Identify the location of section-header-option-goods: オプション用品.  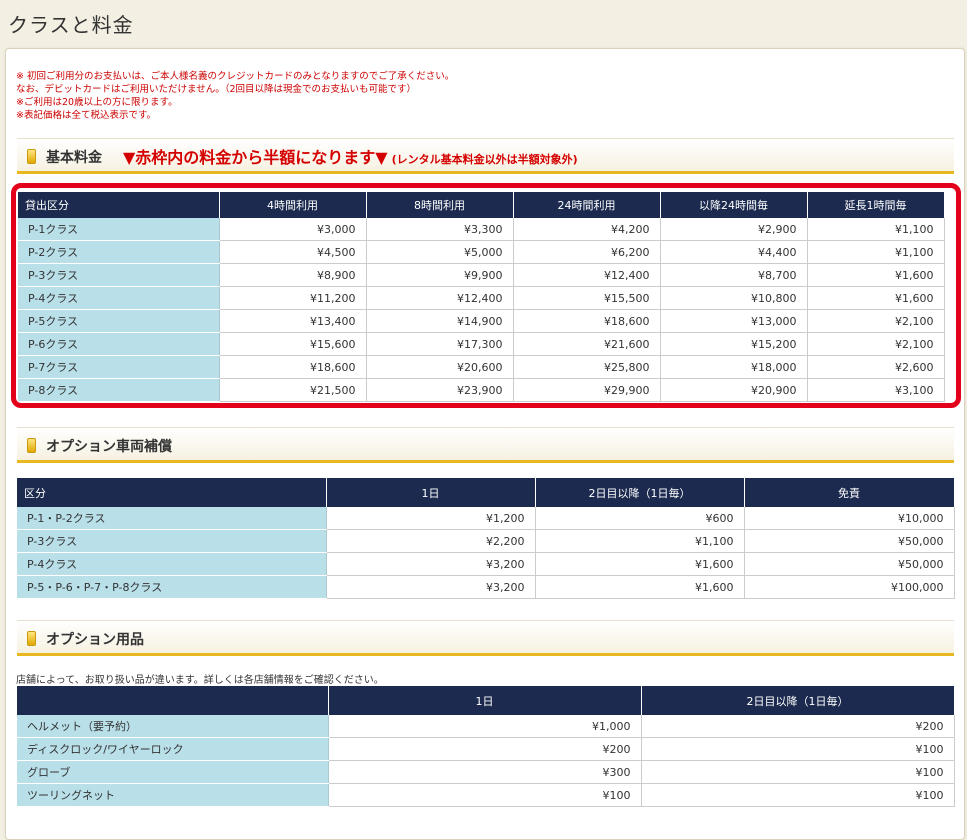
(485, 638).